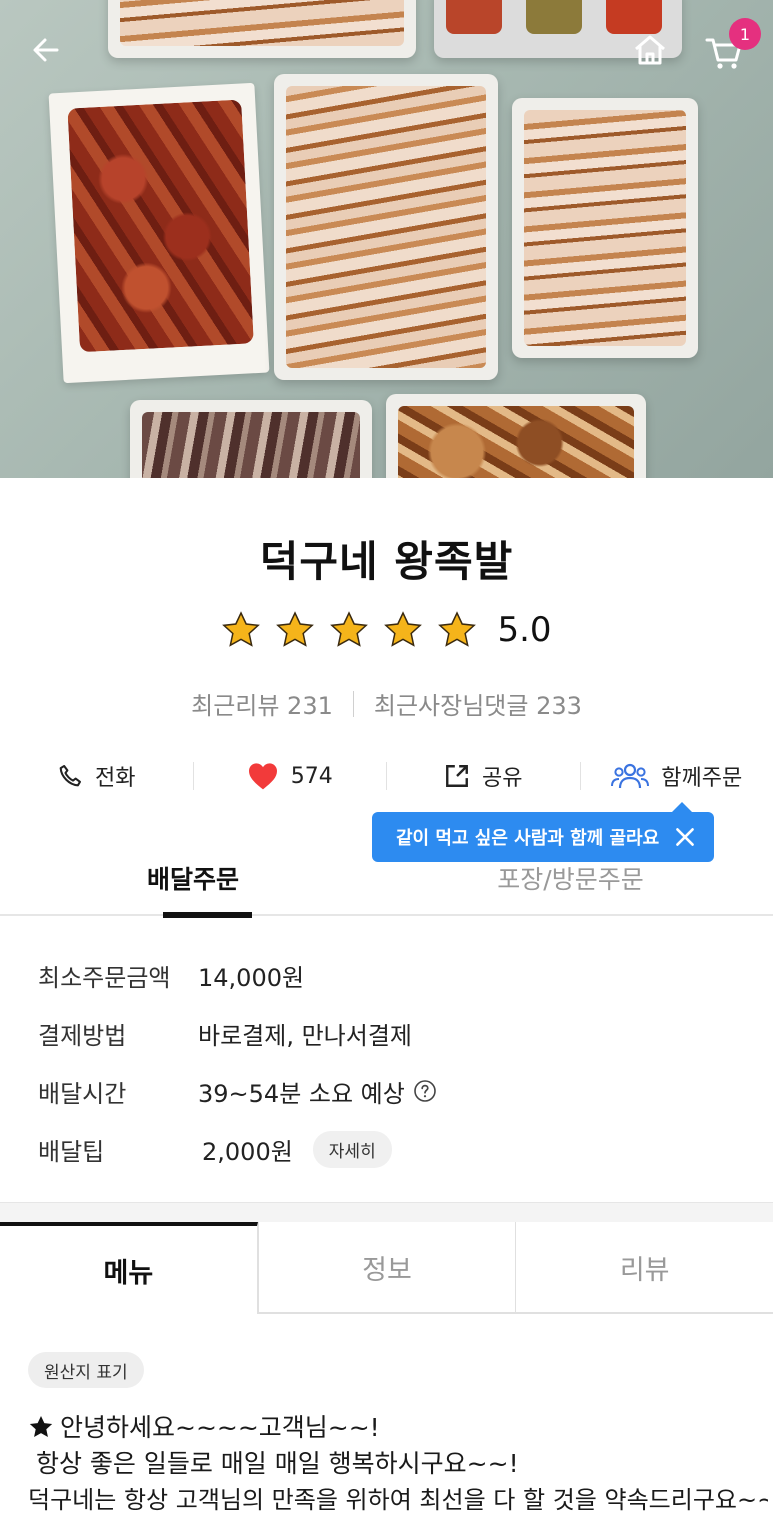 This screenshot has height=1532, width=773. I want to click on home-icon, so click(650, 50).